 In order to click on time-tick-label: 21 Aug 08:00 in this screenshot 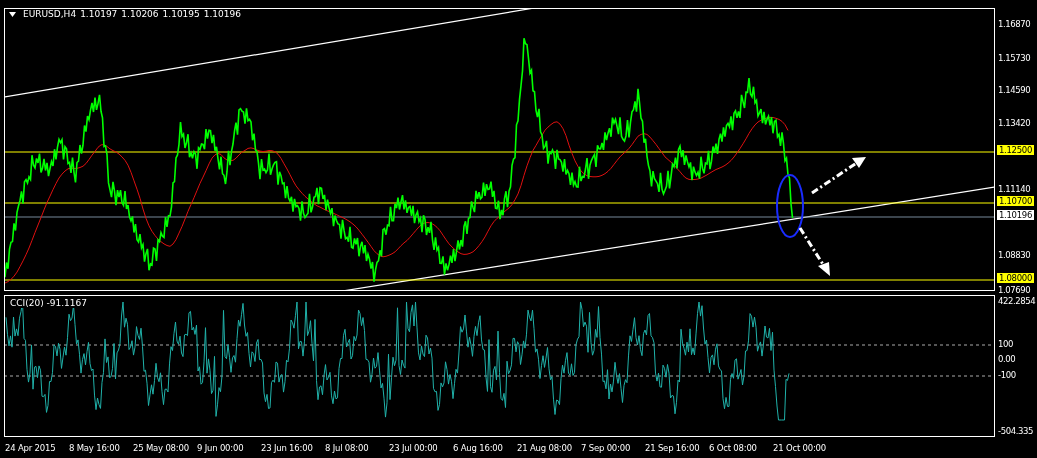, I will do `click(545, 447)`.